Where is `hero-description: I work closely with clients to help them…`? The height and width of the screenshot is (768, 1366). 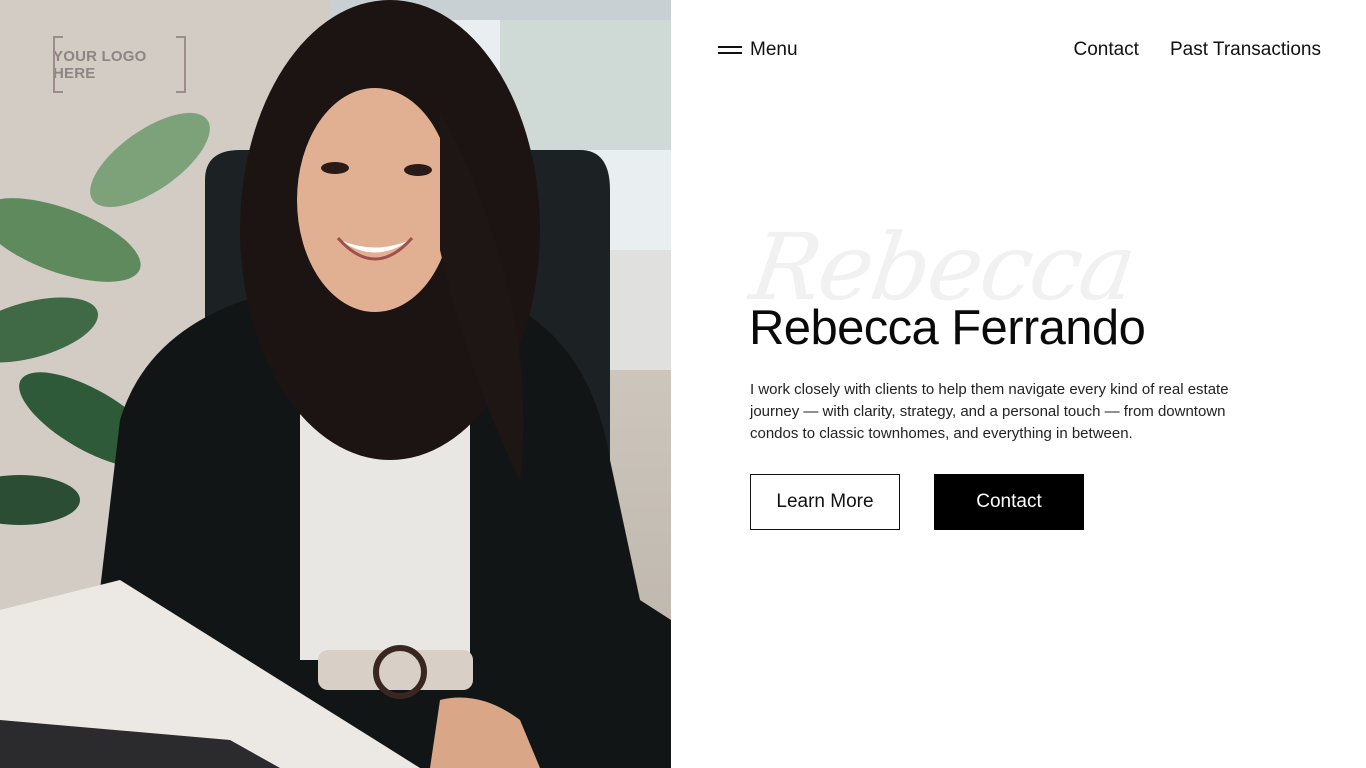 hero-description: I work closely with clients to help them… is located at coordinates (989, 411).